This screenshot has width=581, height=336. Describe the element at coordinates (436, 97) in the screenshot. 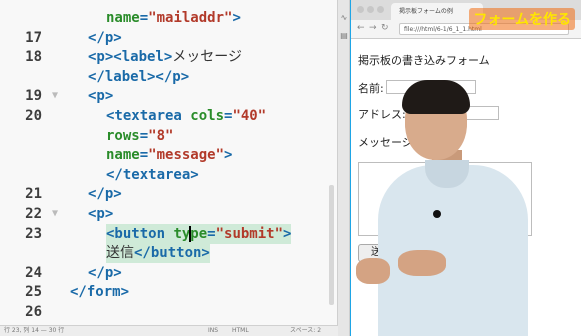

I see `presenter-hair` at that location.